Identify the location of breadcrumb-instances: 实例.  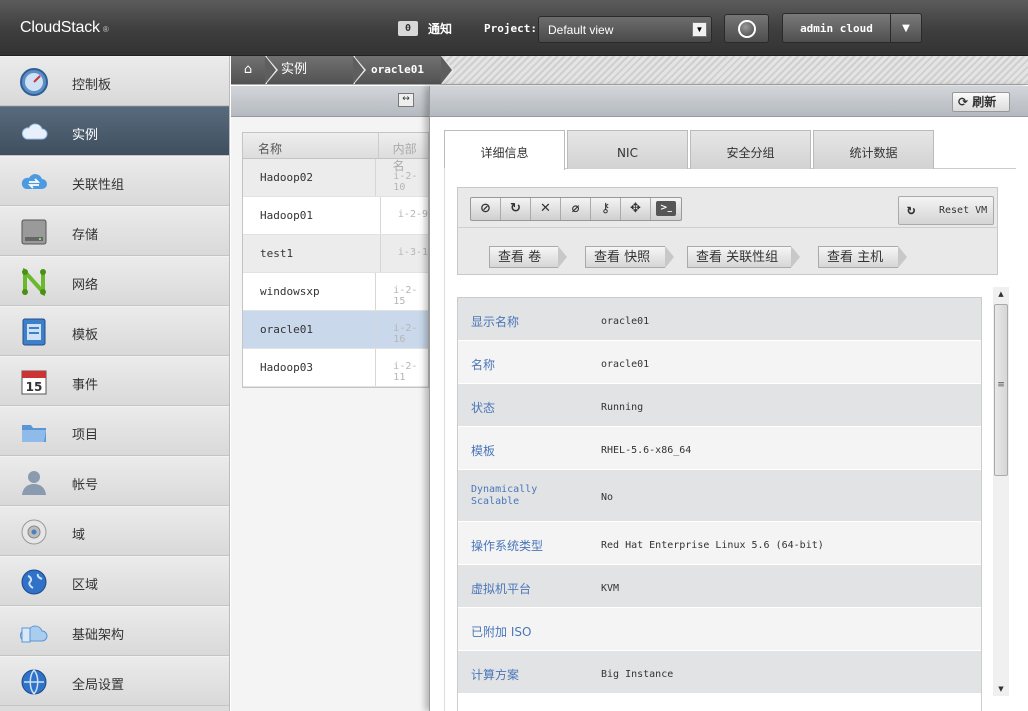
(316, 70).